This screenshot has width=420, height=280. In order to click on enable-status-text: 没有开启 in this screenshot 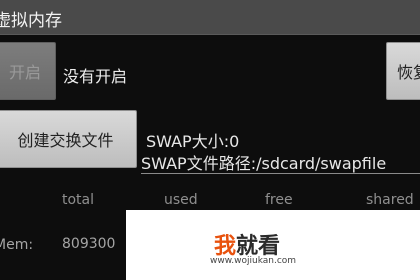, I will do `click(95, 76)`.